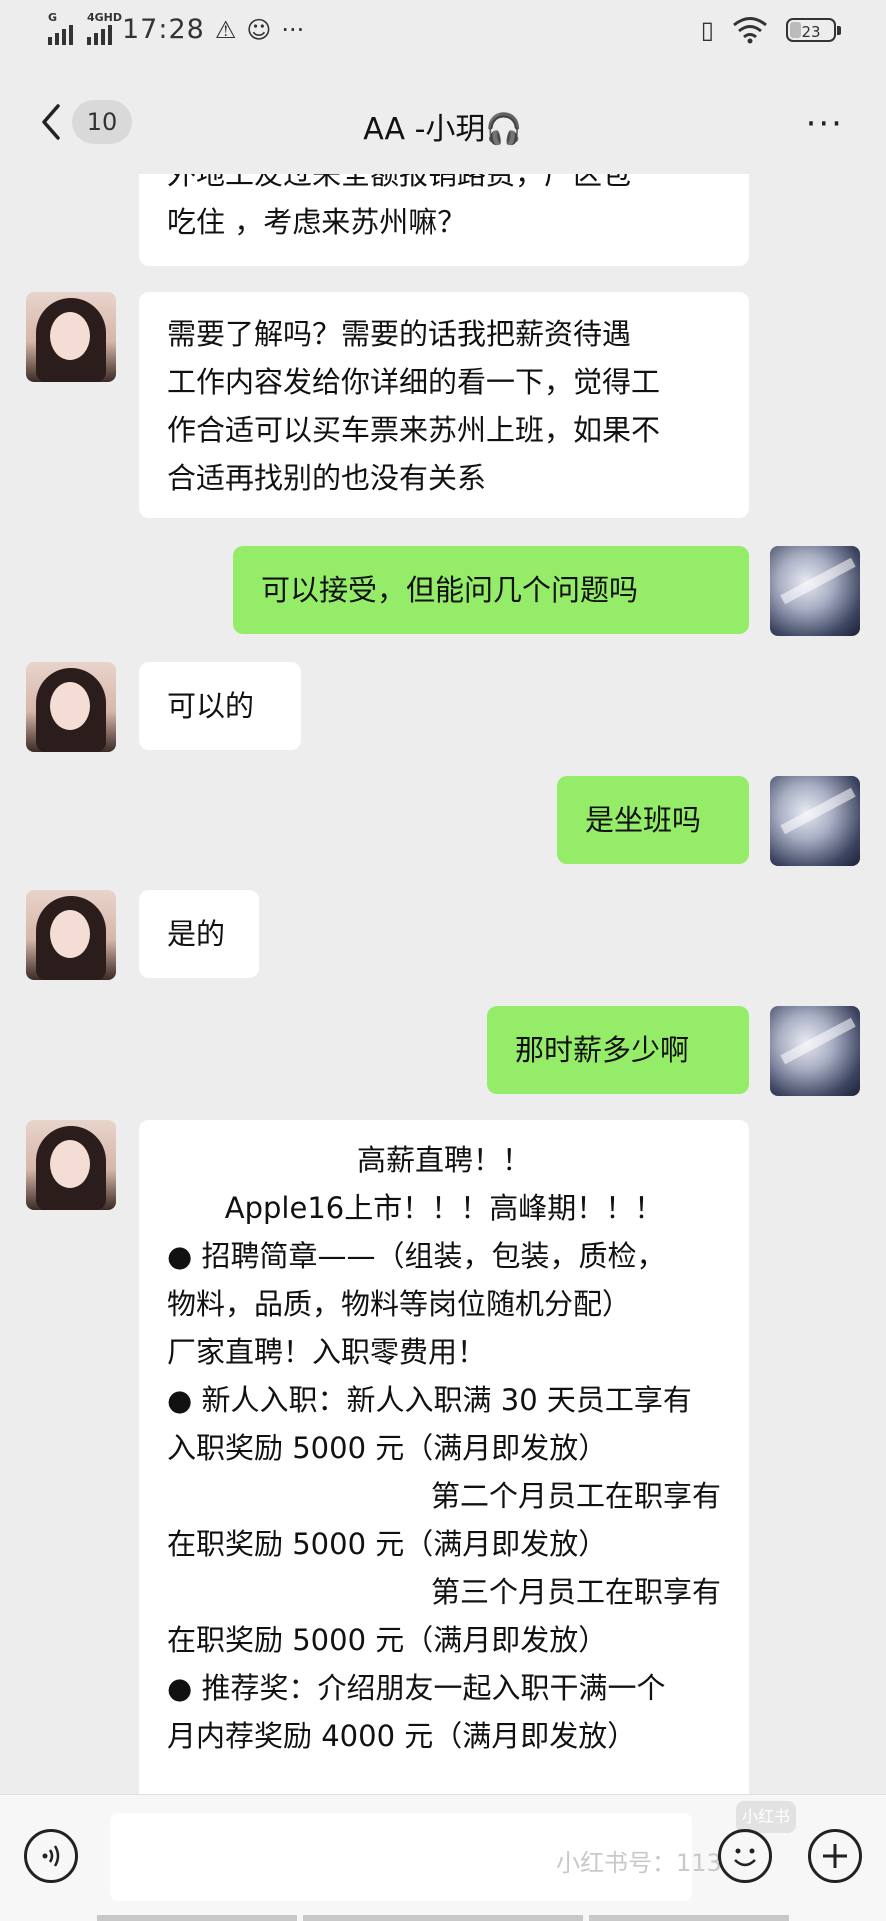  I want to click on chat-header: 10 AA -小玥🎧 ···, so click(443, 122).